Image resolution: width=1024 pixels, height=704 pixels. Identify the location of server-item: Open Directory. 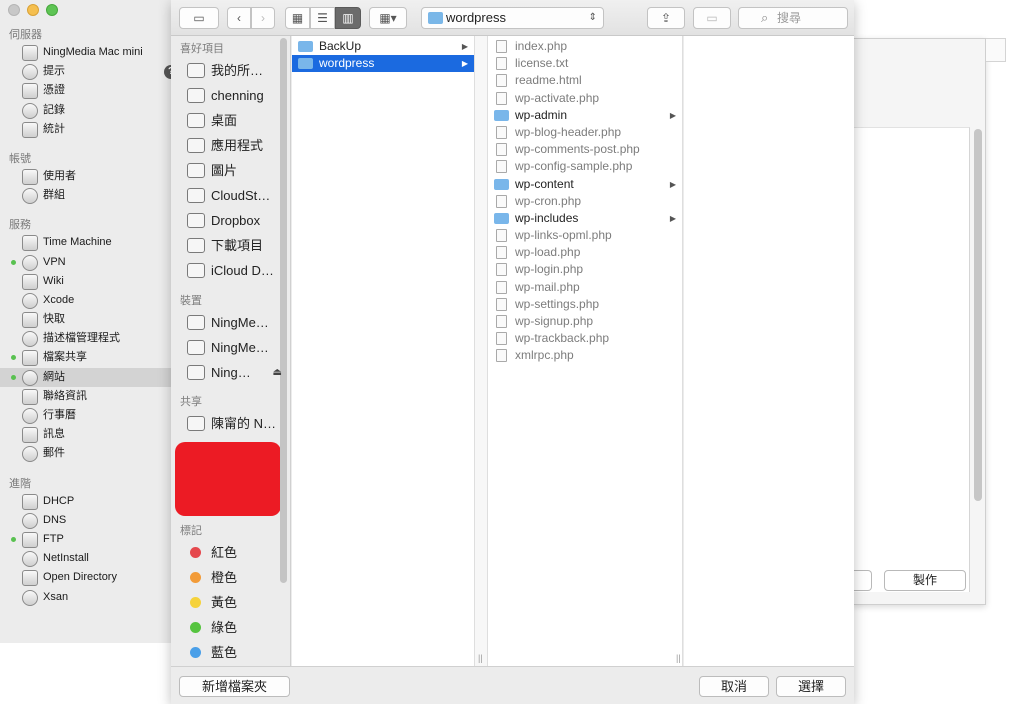
(86, 577).